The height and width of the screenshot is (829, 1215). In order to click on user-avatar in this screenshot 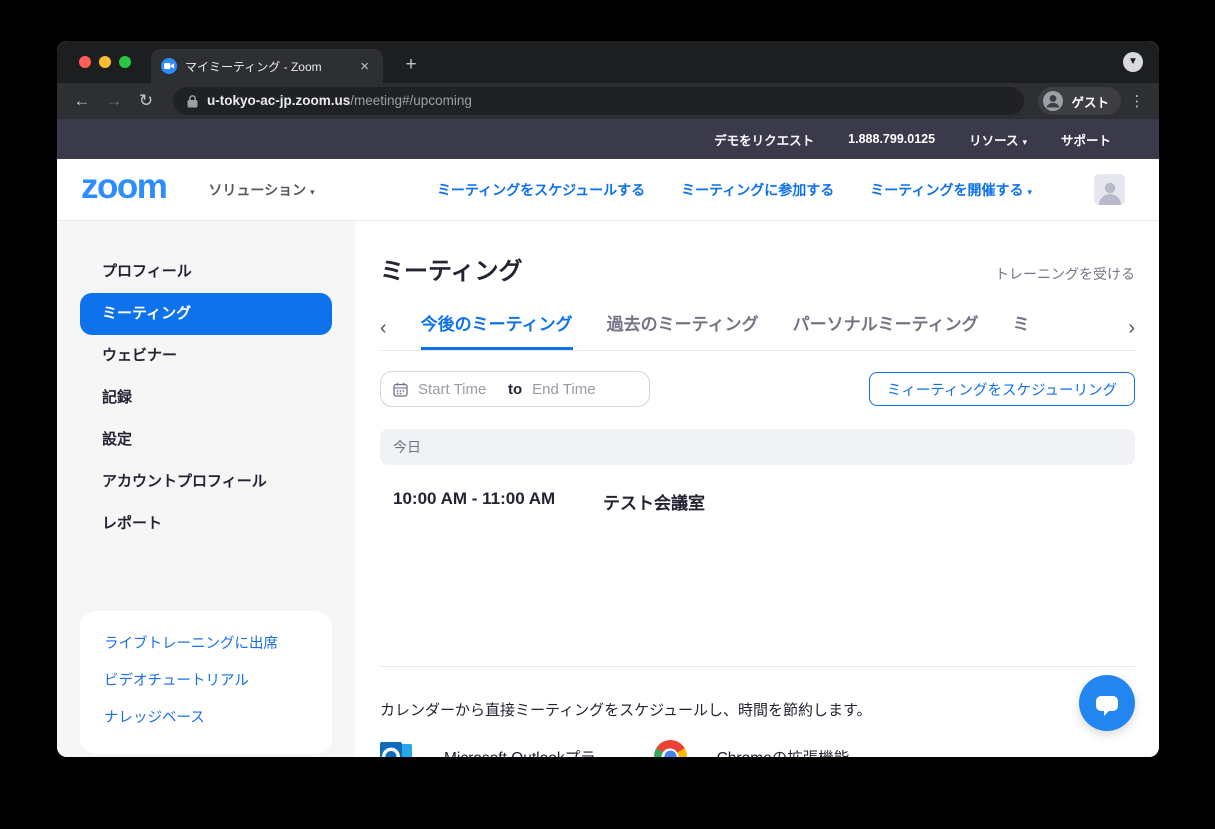, I will do `click(1109, 189)`.